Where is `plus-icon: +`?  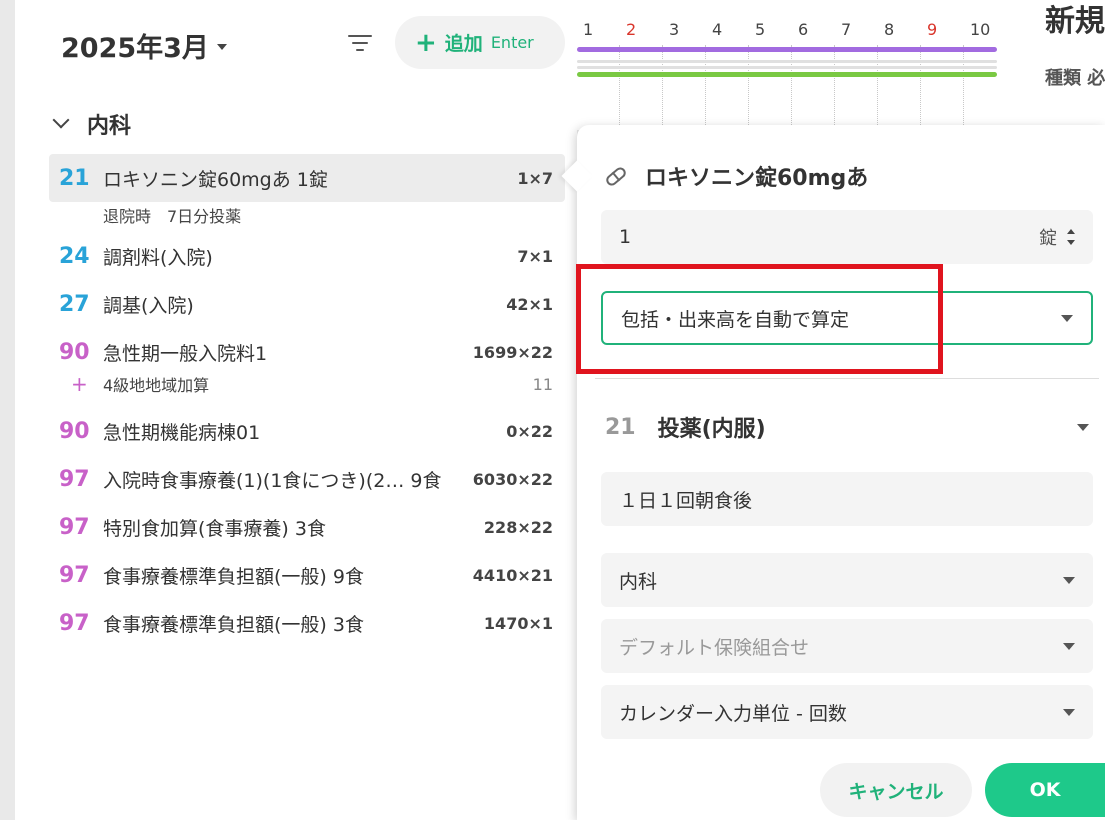
plus-icon: + is located at coordinates (79, 384).